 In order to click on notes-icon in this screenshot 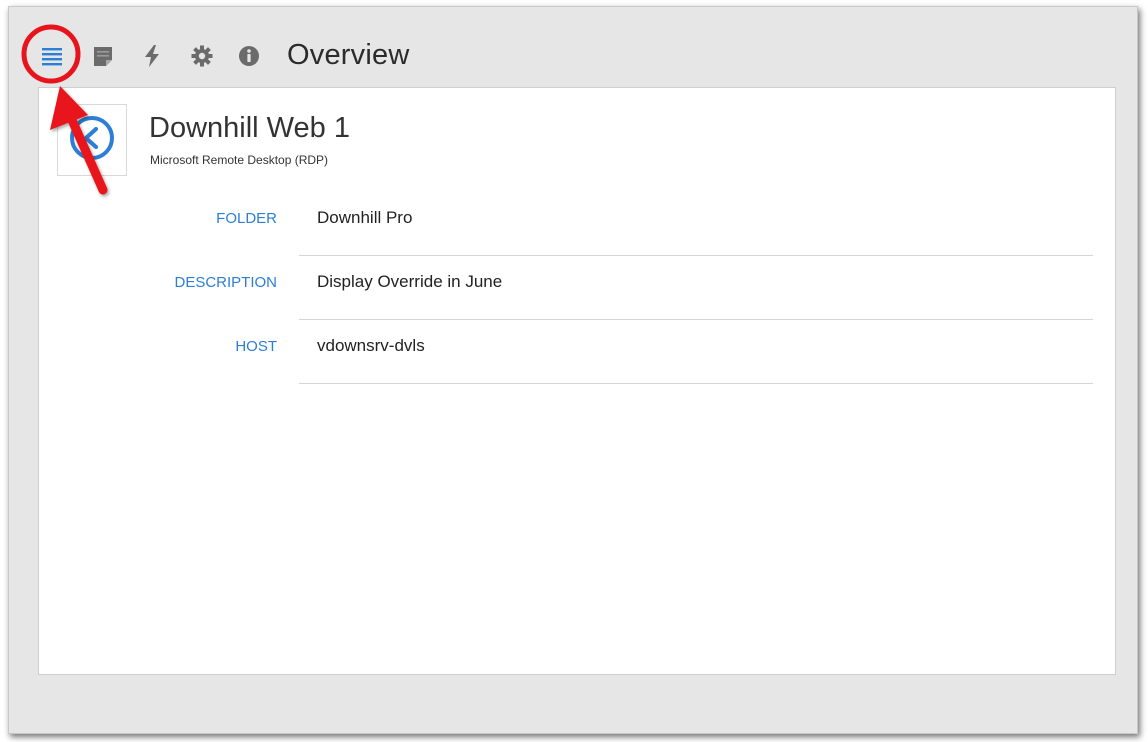, I will do `click(103, 56)`.